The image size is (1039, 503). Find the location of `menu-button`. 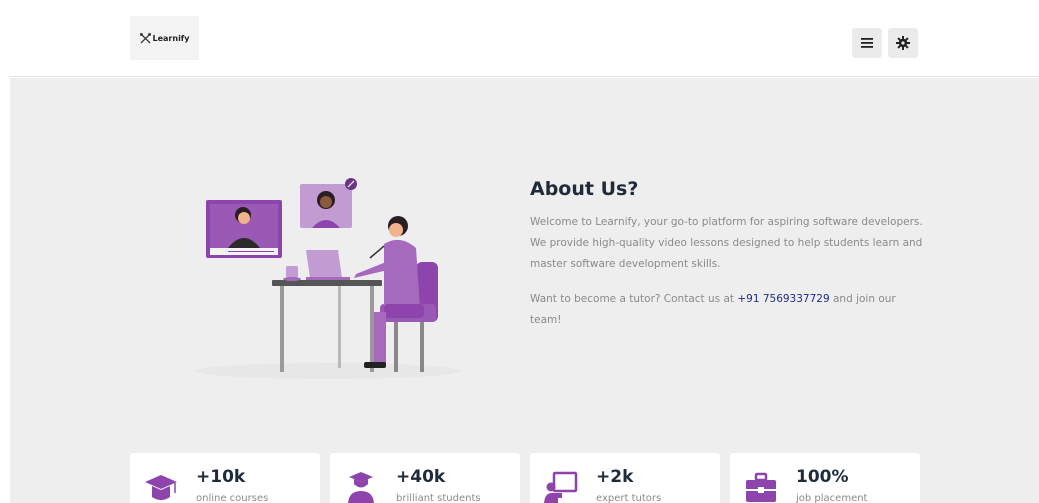

menu-button is located at coordinates (867, 43).